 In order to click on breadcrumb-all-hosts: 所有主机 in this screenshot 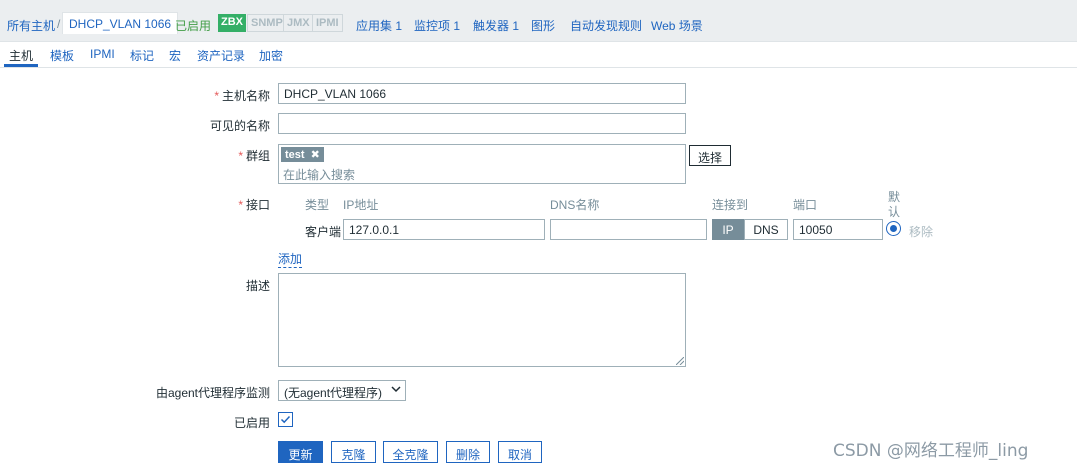, I will do `click(31, 25)`.